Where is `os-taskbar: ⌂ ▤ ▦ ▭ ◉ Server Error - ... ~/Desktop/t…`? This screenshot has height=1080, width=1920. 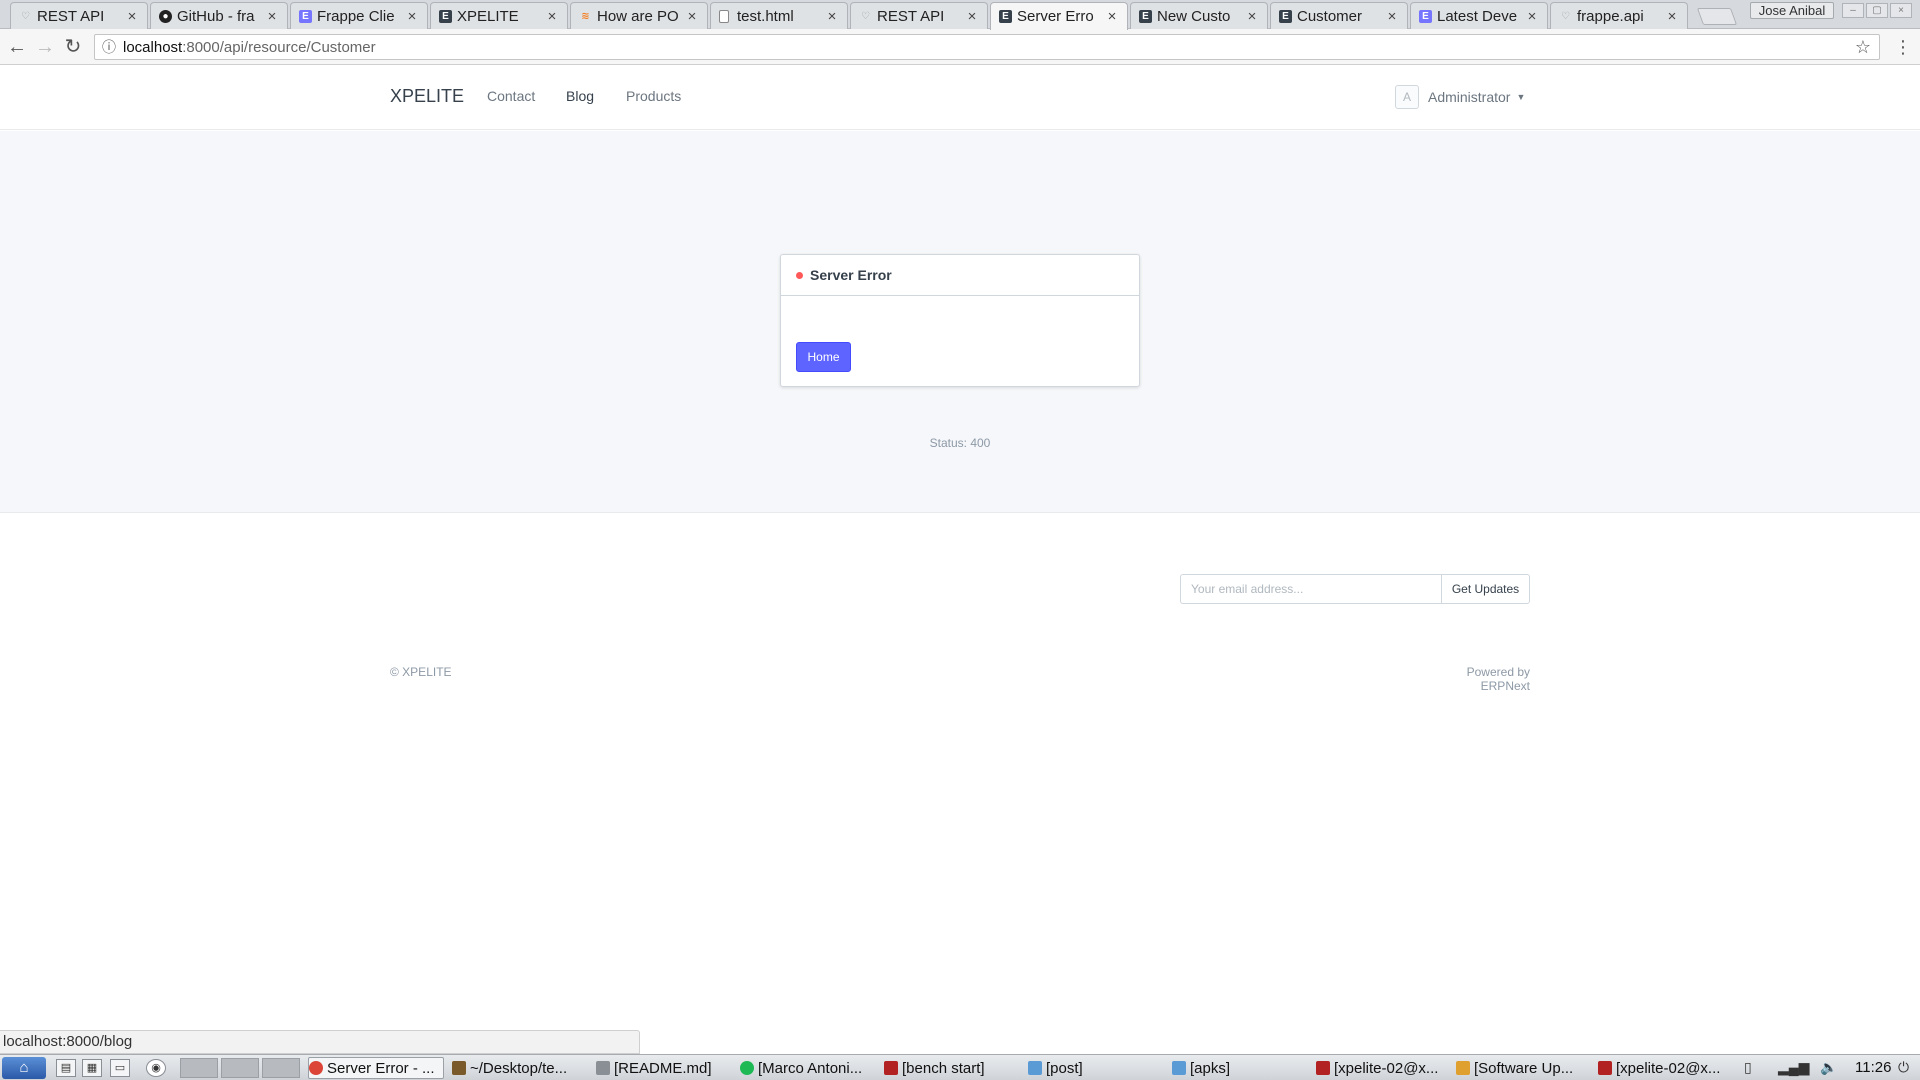 os-taskbar: ⌂ ▤ ▦ ▭ ◉ Server Error - ... ~/Desktop/t… is located at coordinates (960, 1067).